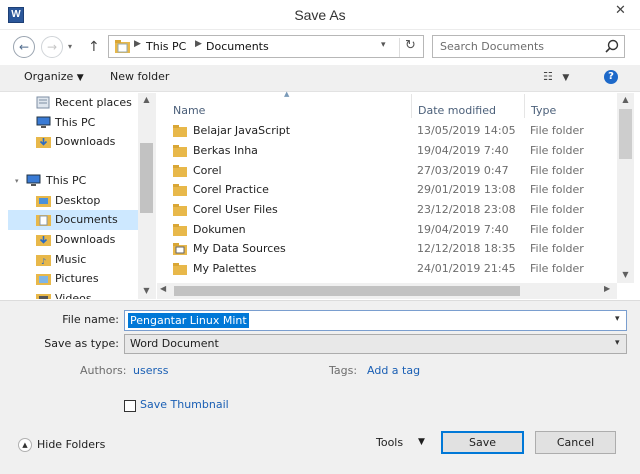 The image size is (640, 474). What do you see at coordinates (235, 209) in the screenshot?
I see `file-name: Corel User Files` at bounding box center [235, 209].